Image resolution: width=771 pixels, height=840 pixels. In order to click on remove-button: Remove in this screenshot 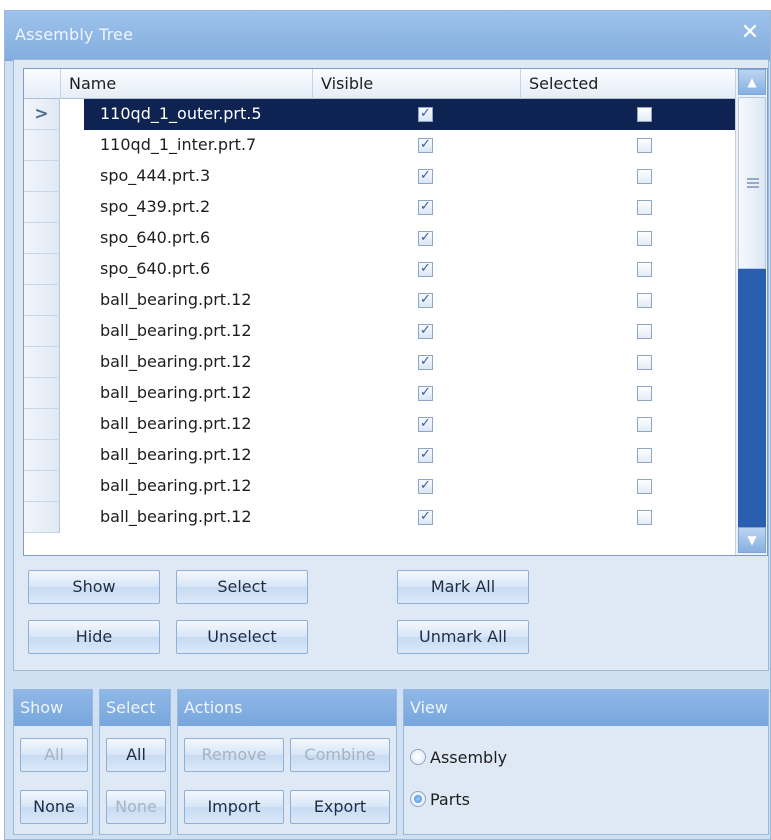, I will do `click(234, 755)`.